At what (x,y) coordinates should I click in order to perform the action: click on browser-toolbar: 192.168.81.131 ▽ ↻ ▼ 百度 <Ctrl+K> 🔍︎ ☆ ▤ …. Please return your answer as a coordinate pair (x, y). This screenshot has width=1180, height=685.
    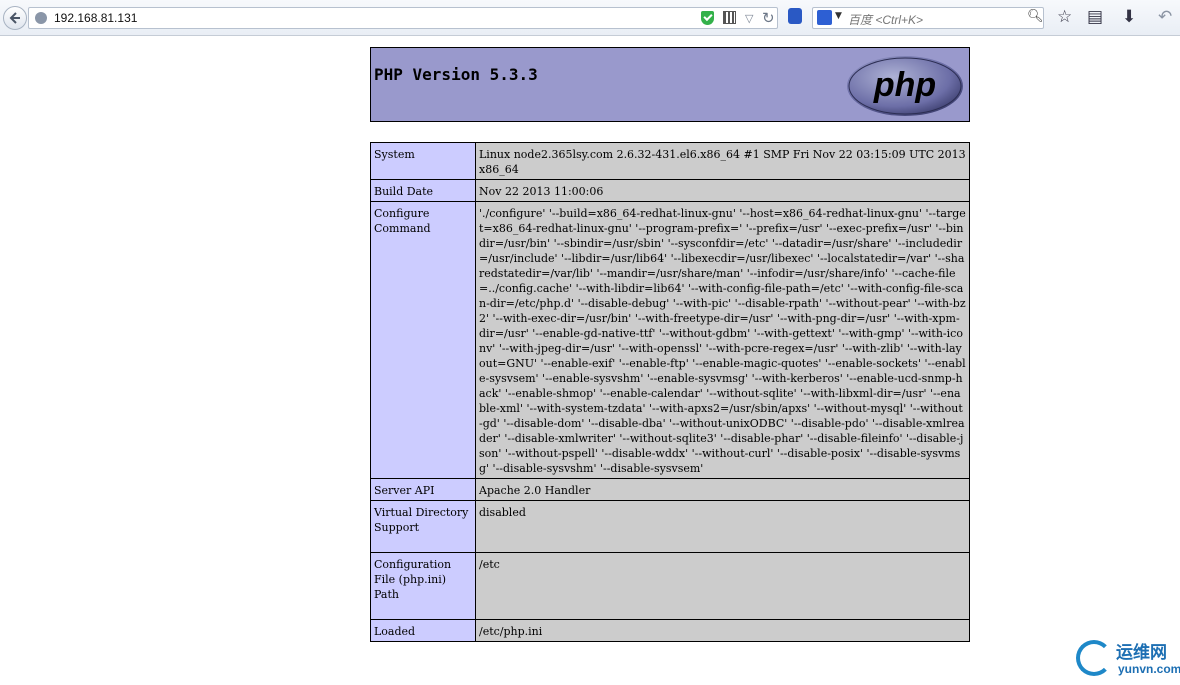
    Looking at the image, I should click on (590, 18).